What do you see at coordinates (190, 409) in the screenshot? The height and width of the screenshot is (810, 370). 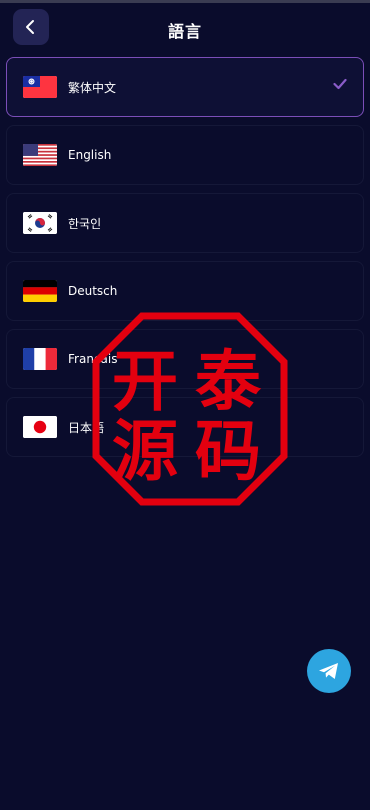 I see `watermark-seal: 开 泰 源 码` at bounding box center [190, 409].